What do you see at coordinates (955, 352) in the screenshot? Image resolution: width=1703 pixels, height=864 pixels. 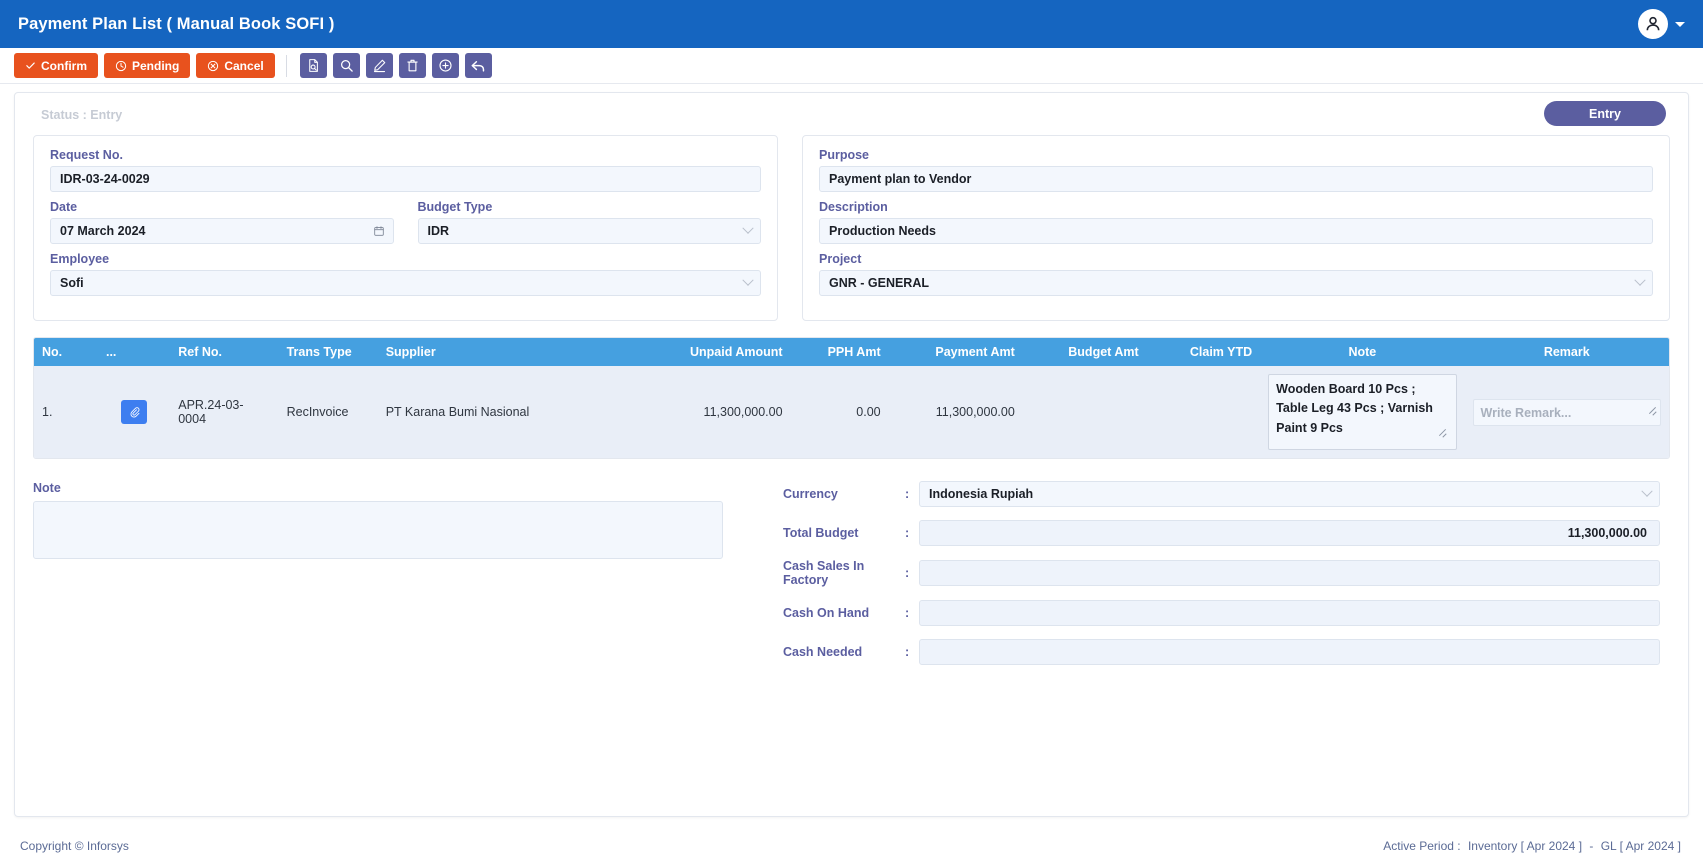 I see `col-payment-amt: Payment Amt` at bounding box center [955, 352].